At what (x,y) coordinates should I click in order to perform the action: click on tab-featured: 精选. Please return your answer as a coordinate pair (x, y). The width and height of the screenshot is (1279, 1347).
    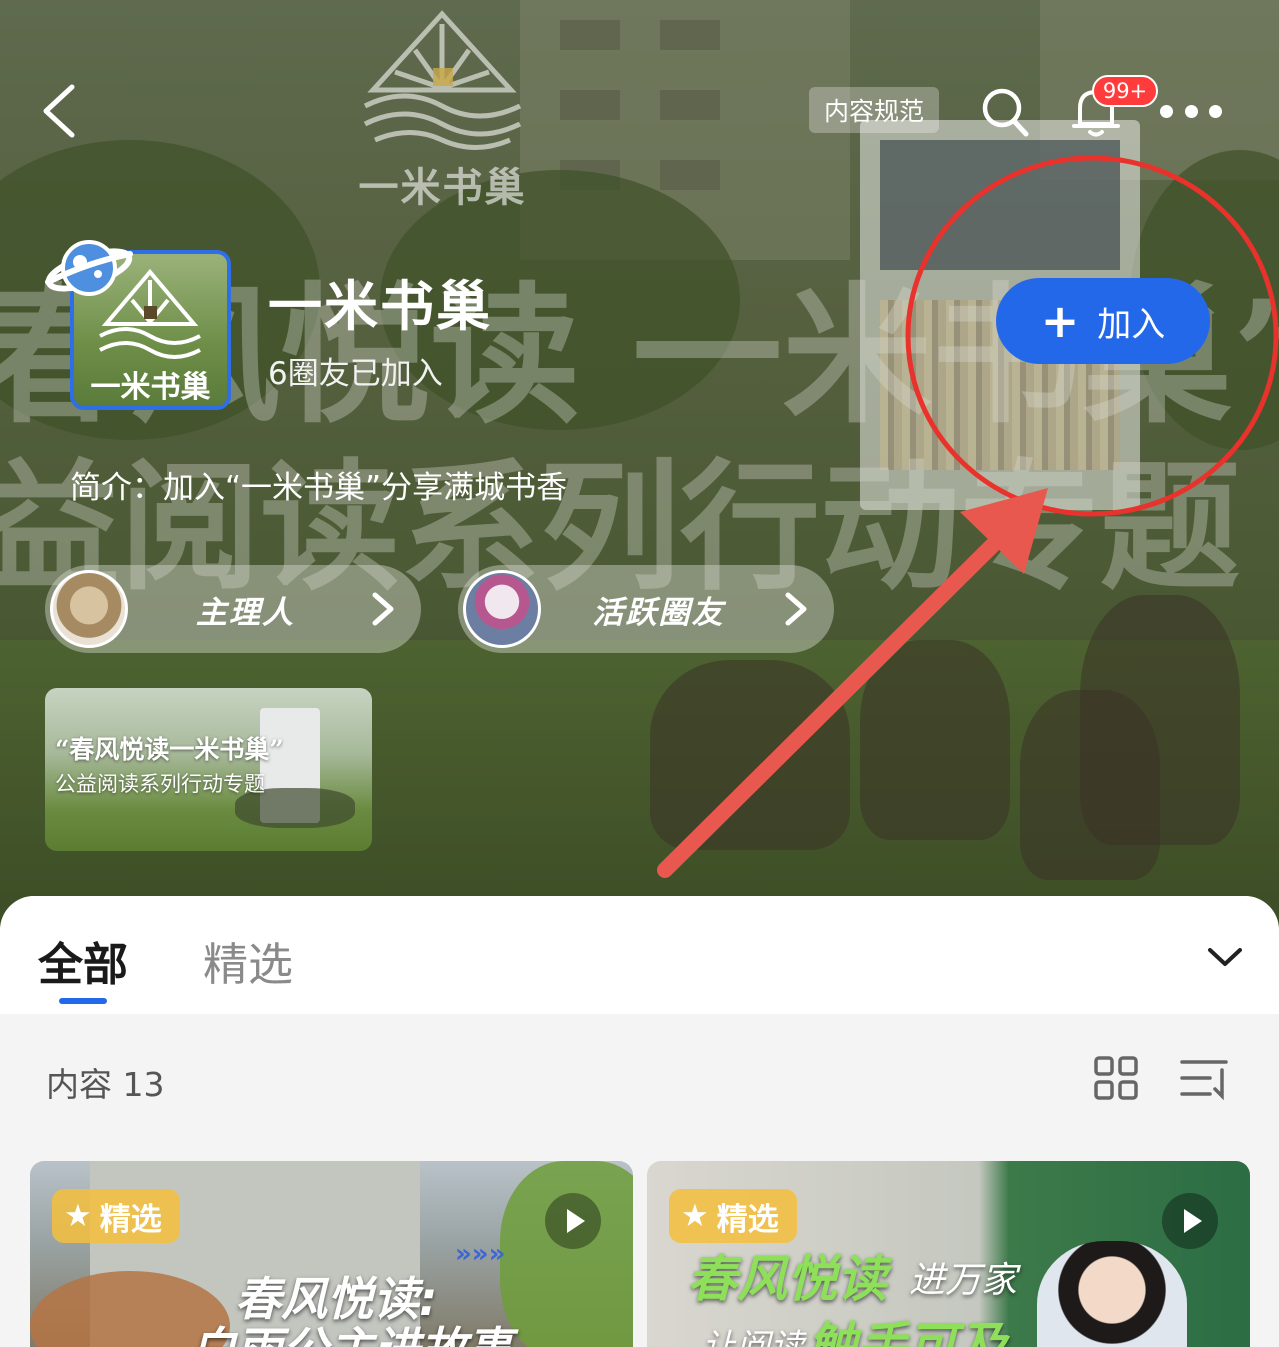
    Looking at the image, I should click on (248, 960).